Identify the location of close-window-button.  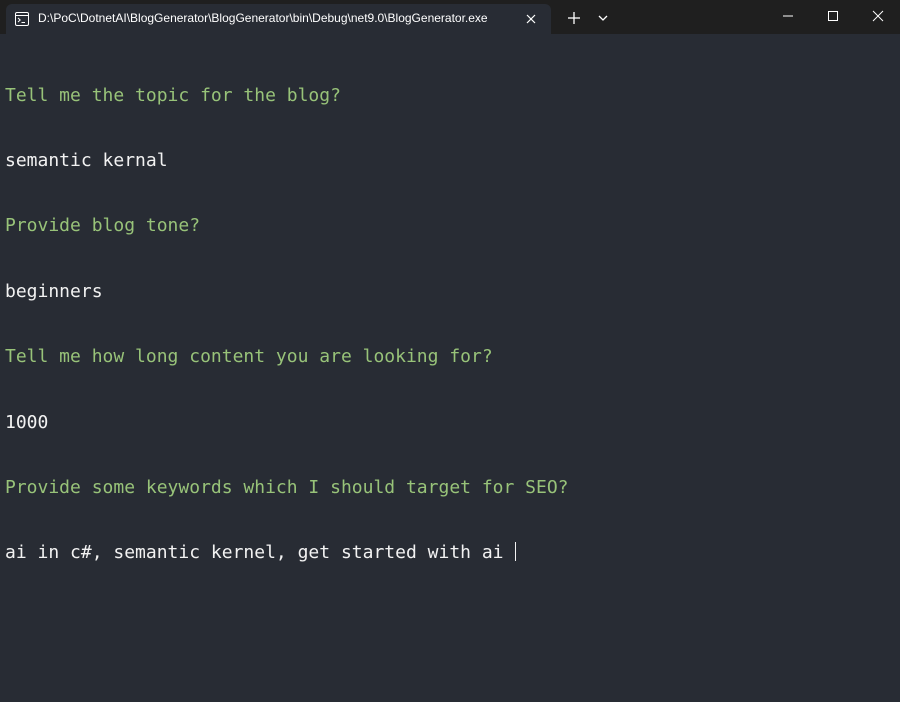
(877, 16).